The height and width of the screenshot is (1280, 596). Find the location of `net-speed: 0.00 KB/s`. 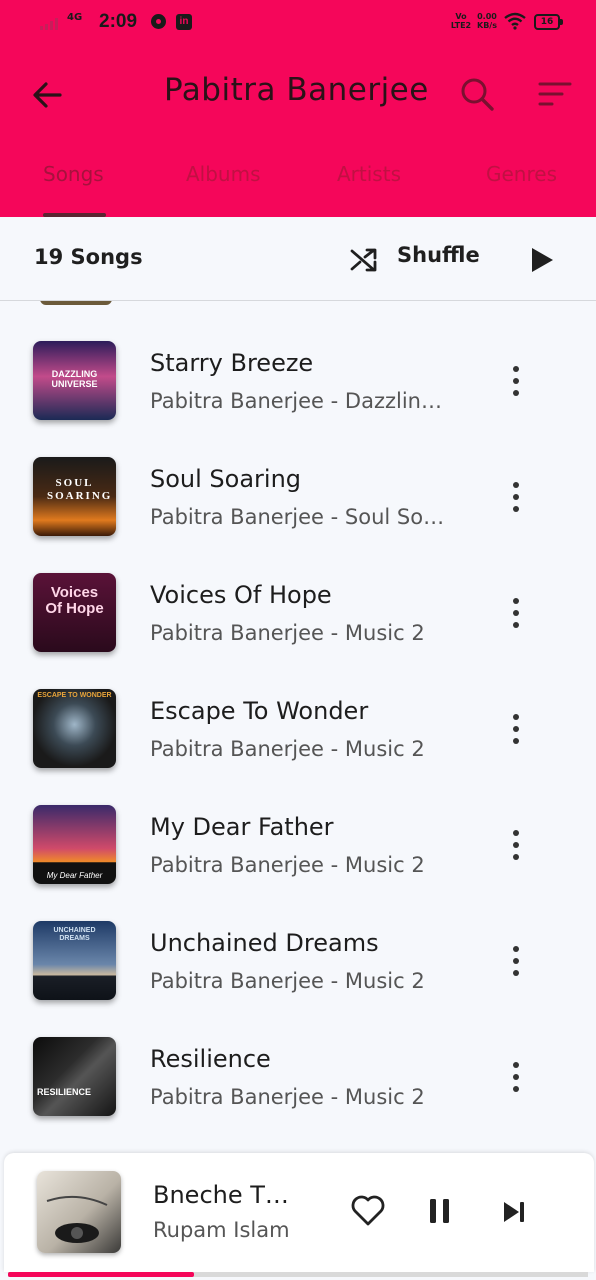

net-speed: 0.00 KB/s is located at coordinates (487, 21).